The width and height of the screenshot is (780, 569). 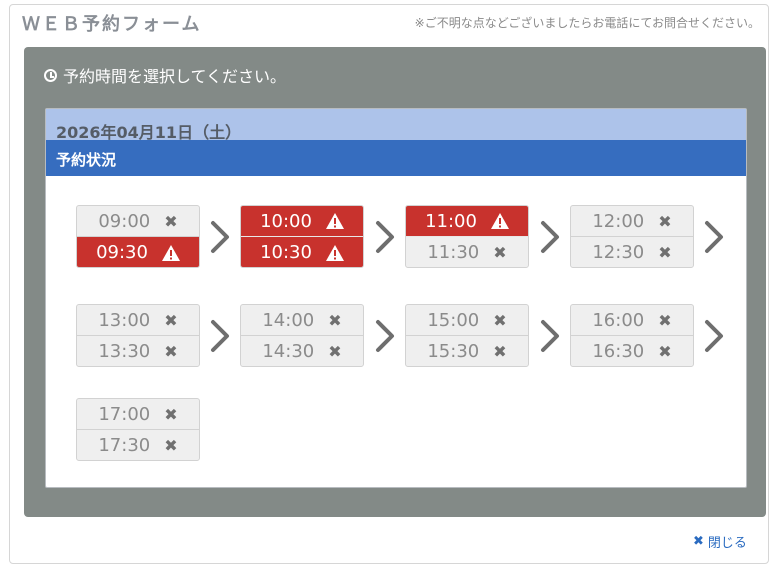 What do you see at coordinates (50, 75) in the screenshot?
I see `clock-icon` at bounding box center [50, 75].